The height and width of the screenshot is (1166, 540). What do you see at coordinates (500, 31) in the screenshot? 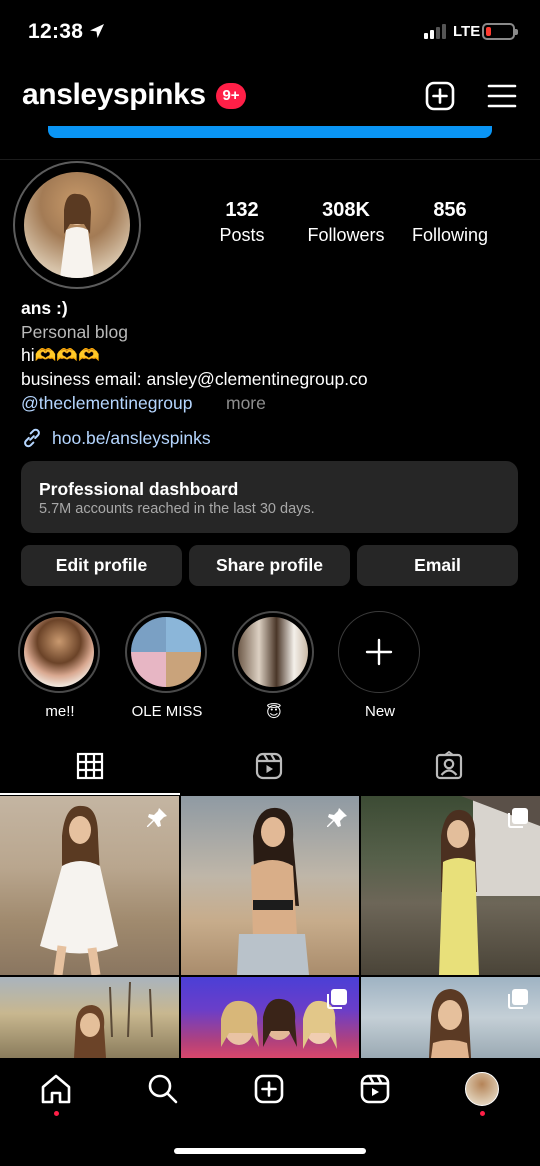
I see `battery-icon` at bounding box center [500, 31].